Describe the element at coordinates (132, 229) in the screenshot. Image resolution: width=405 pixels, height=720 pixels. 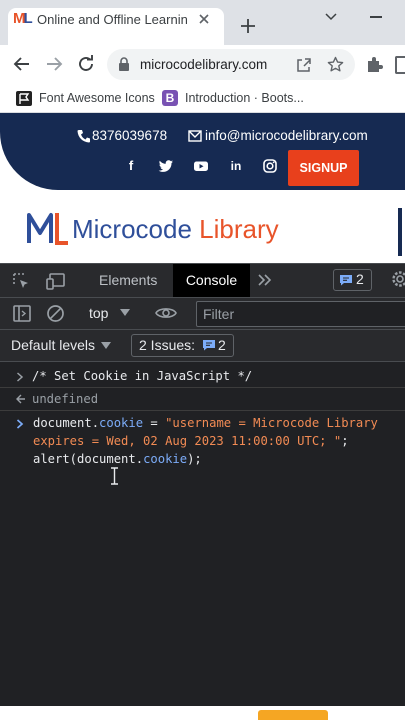
I see `logo-word-microcode: Microcode` at that location.